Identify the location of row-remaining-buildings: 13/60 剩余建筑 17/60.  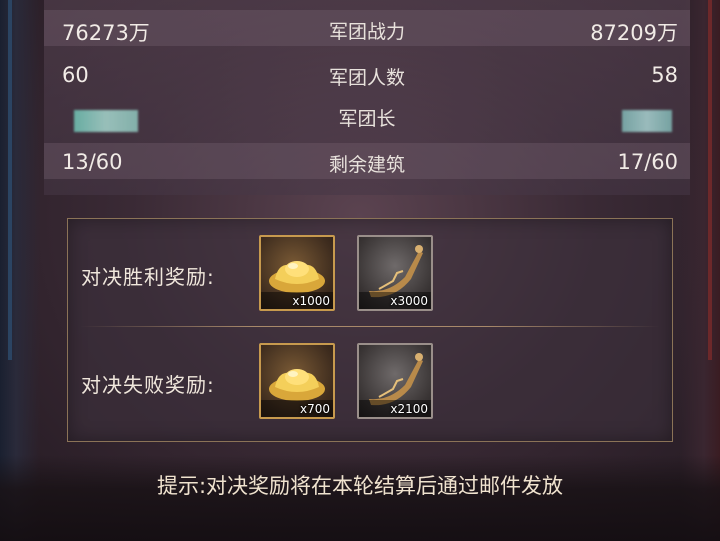
(367, 161).